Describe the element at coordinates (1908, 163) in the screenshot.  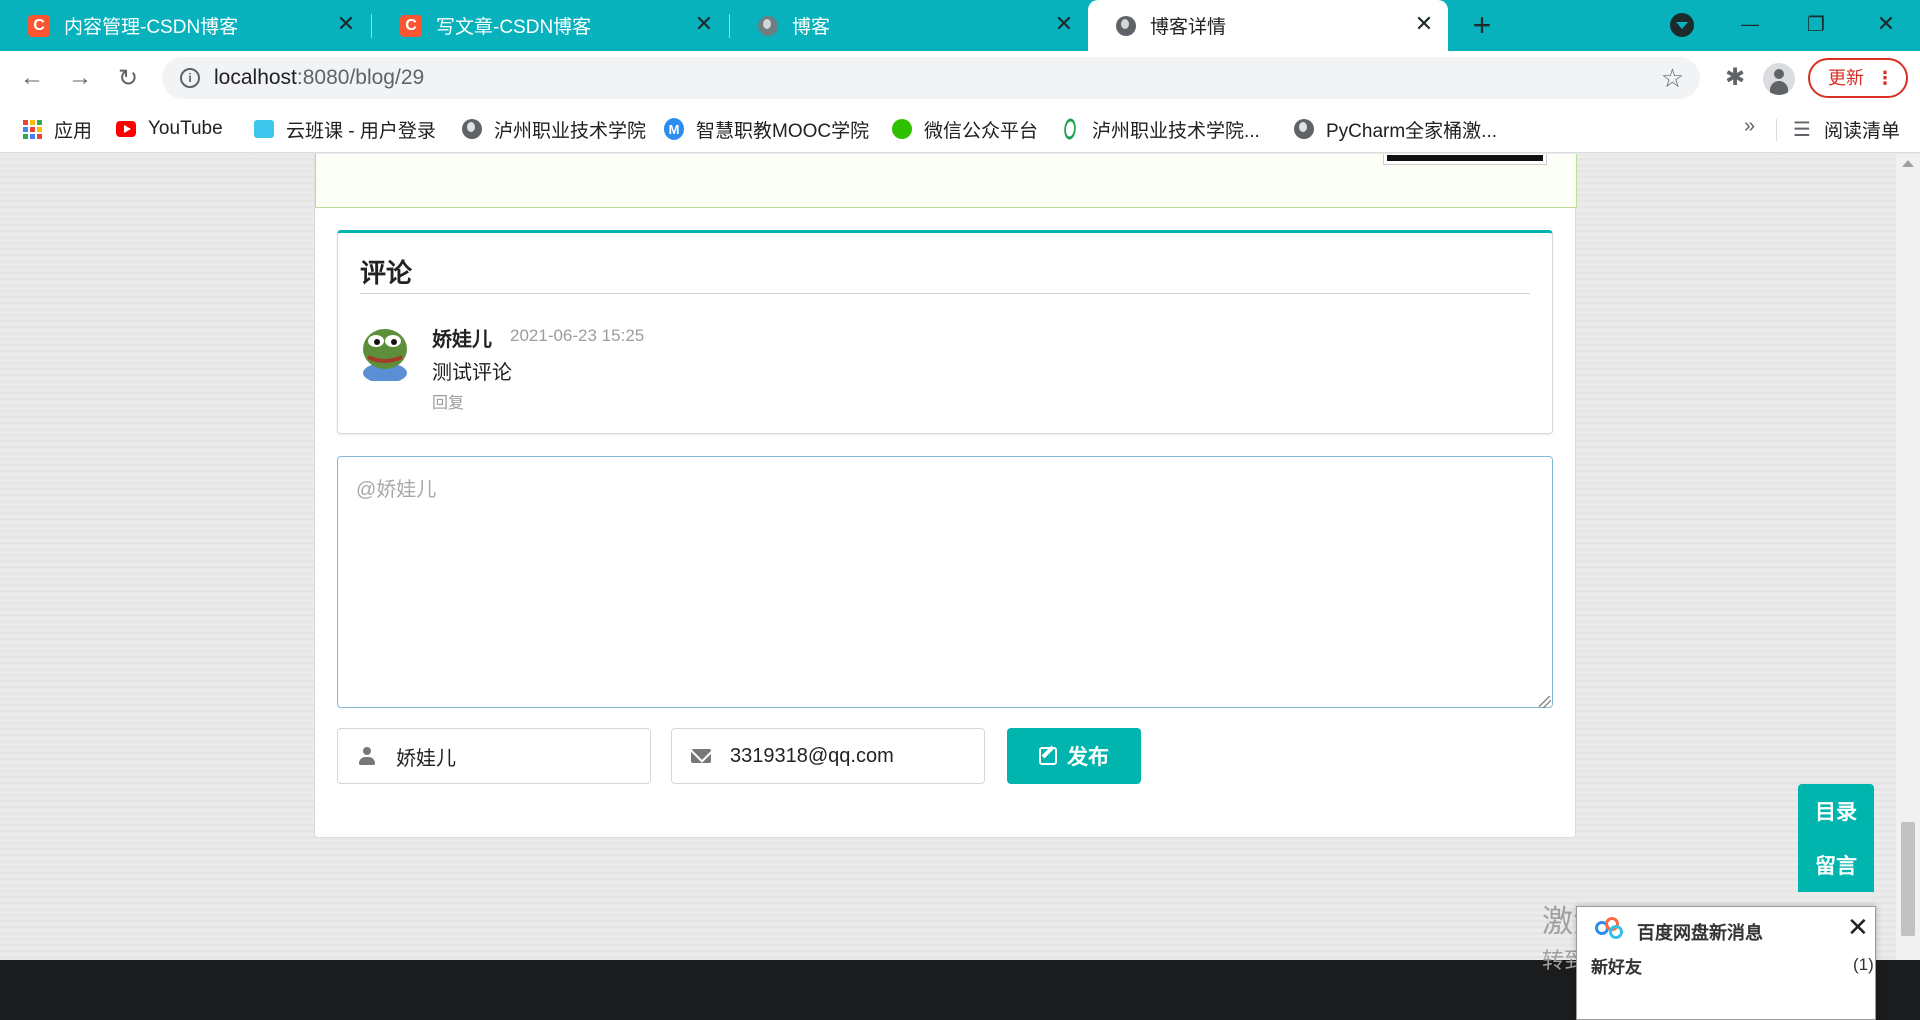
I see `scroll-up-arrow-icon` at that location.